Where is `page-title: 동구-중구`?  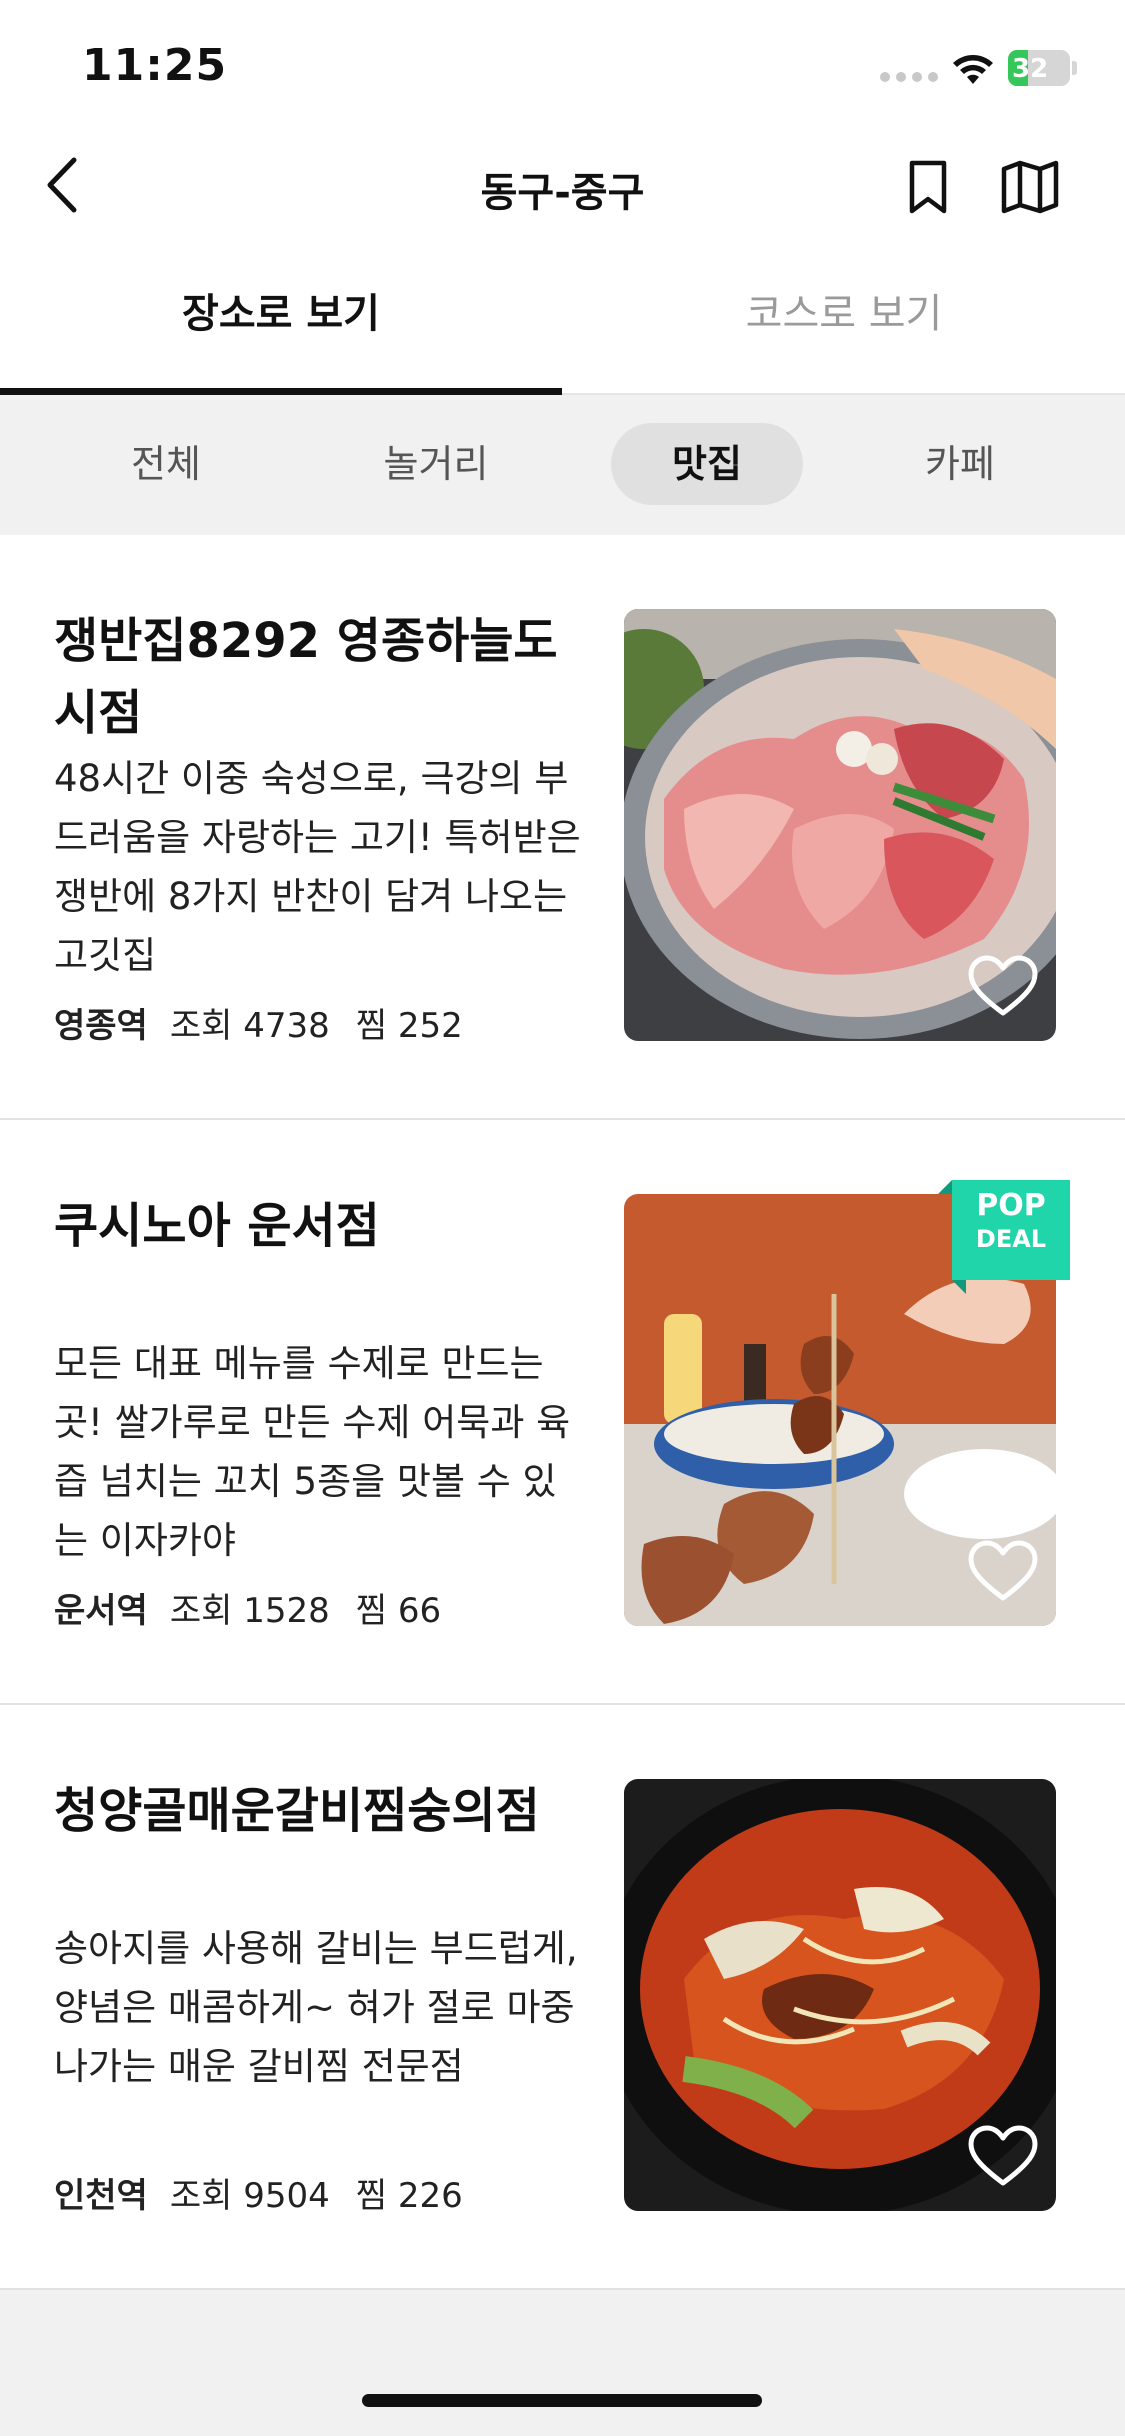 page-title: 동구-중구 is located at coordinates (562, 193).